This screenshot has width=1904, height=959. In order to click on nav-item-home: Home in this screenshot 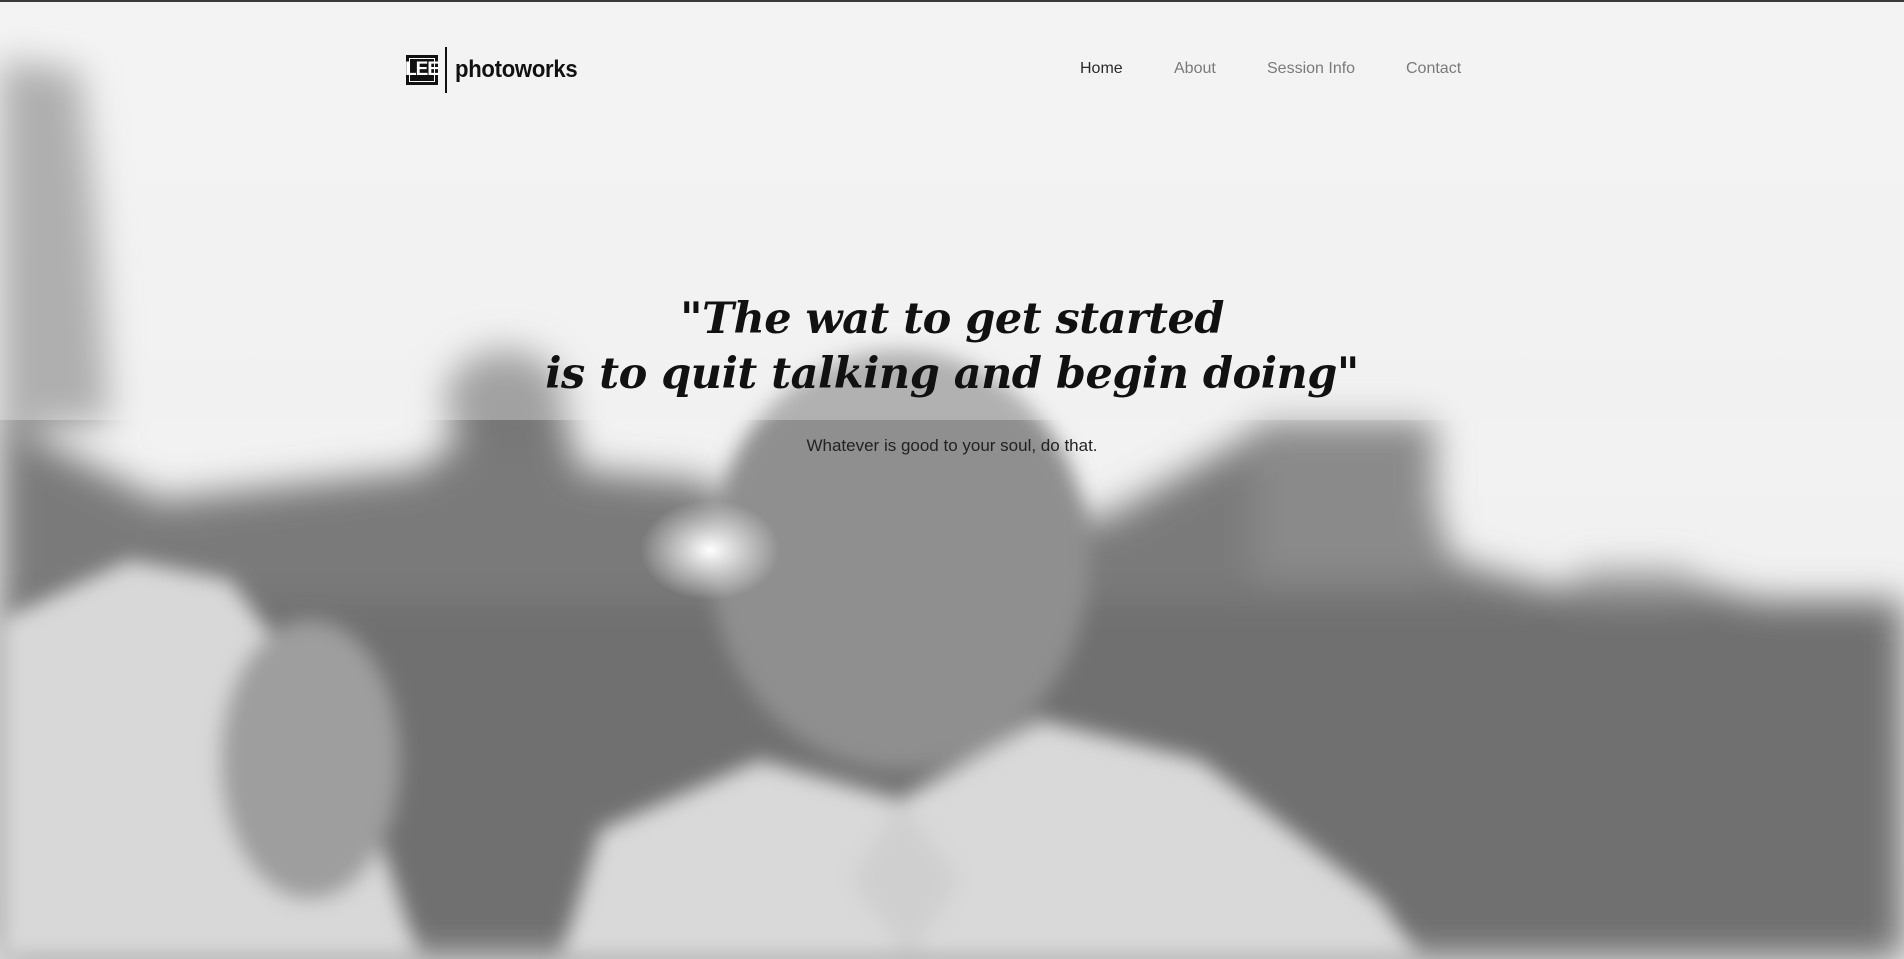, I will do `click(1101, 69)`.